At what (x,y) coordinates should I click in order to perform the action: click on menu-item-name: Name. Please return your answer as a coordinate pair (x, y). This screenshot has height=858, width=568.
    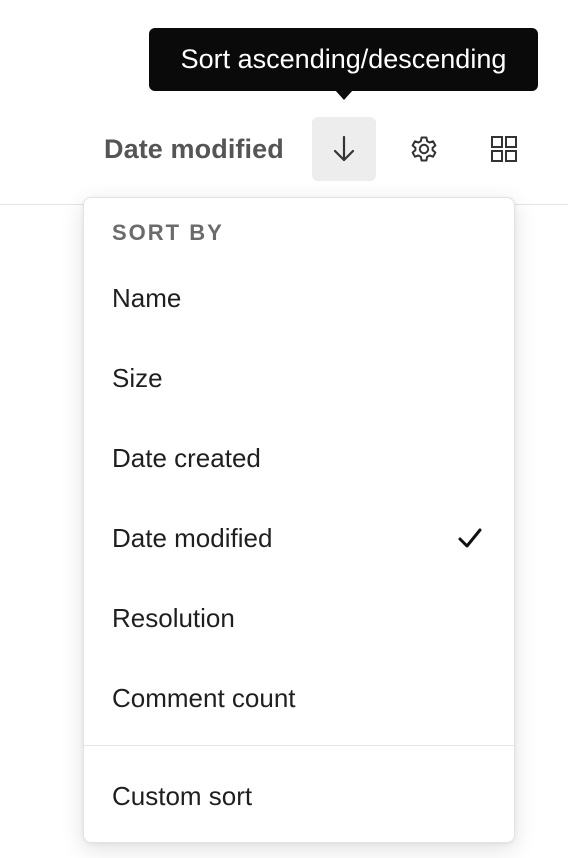
    Looking at the image, I should click on (299, 298).